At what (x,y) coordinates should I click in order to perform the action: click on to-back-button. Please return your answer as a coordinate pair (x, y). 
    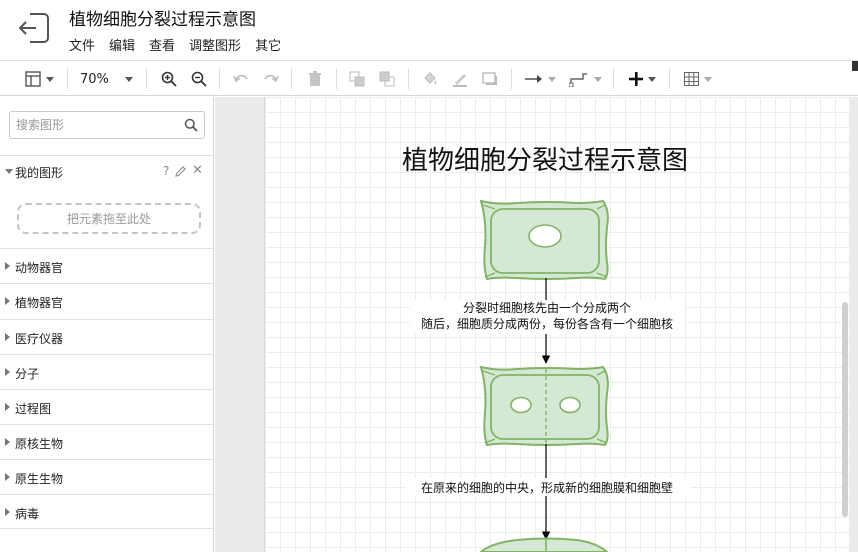
    Looking at the image, I should click on (387, 79).